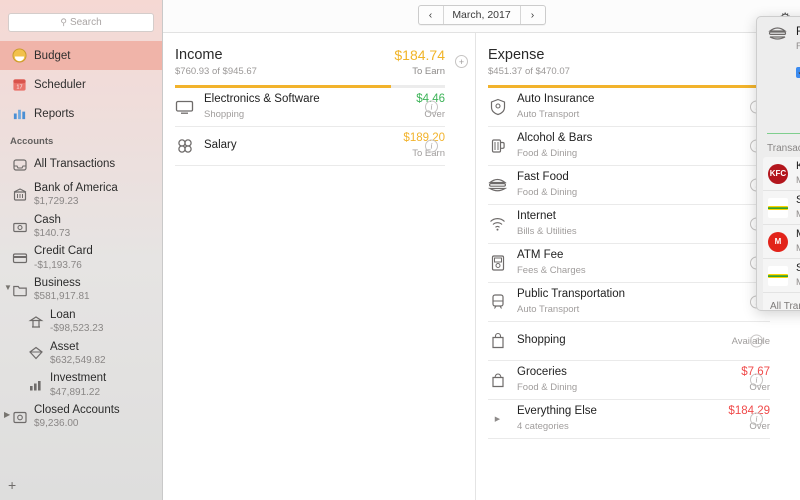  What do you see at coordinates (497, 107) in the screenshot?
I see `shield-icon` at bounding box center [497, 107].